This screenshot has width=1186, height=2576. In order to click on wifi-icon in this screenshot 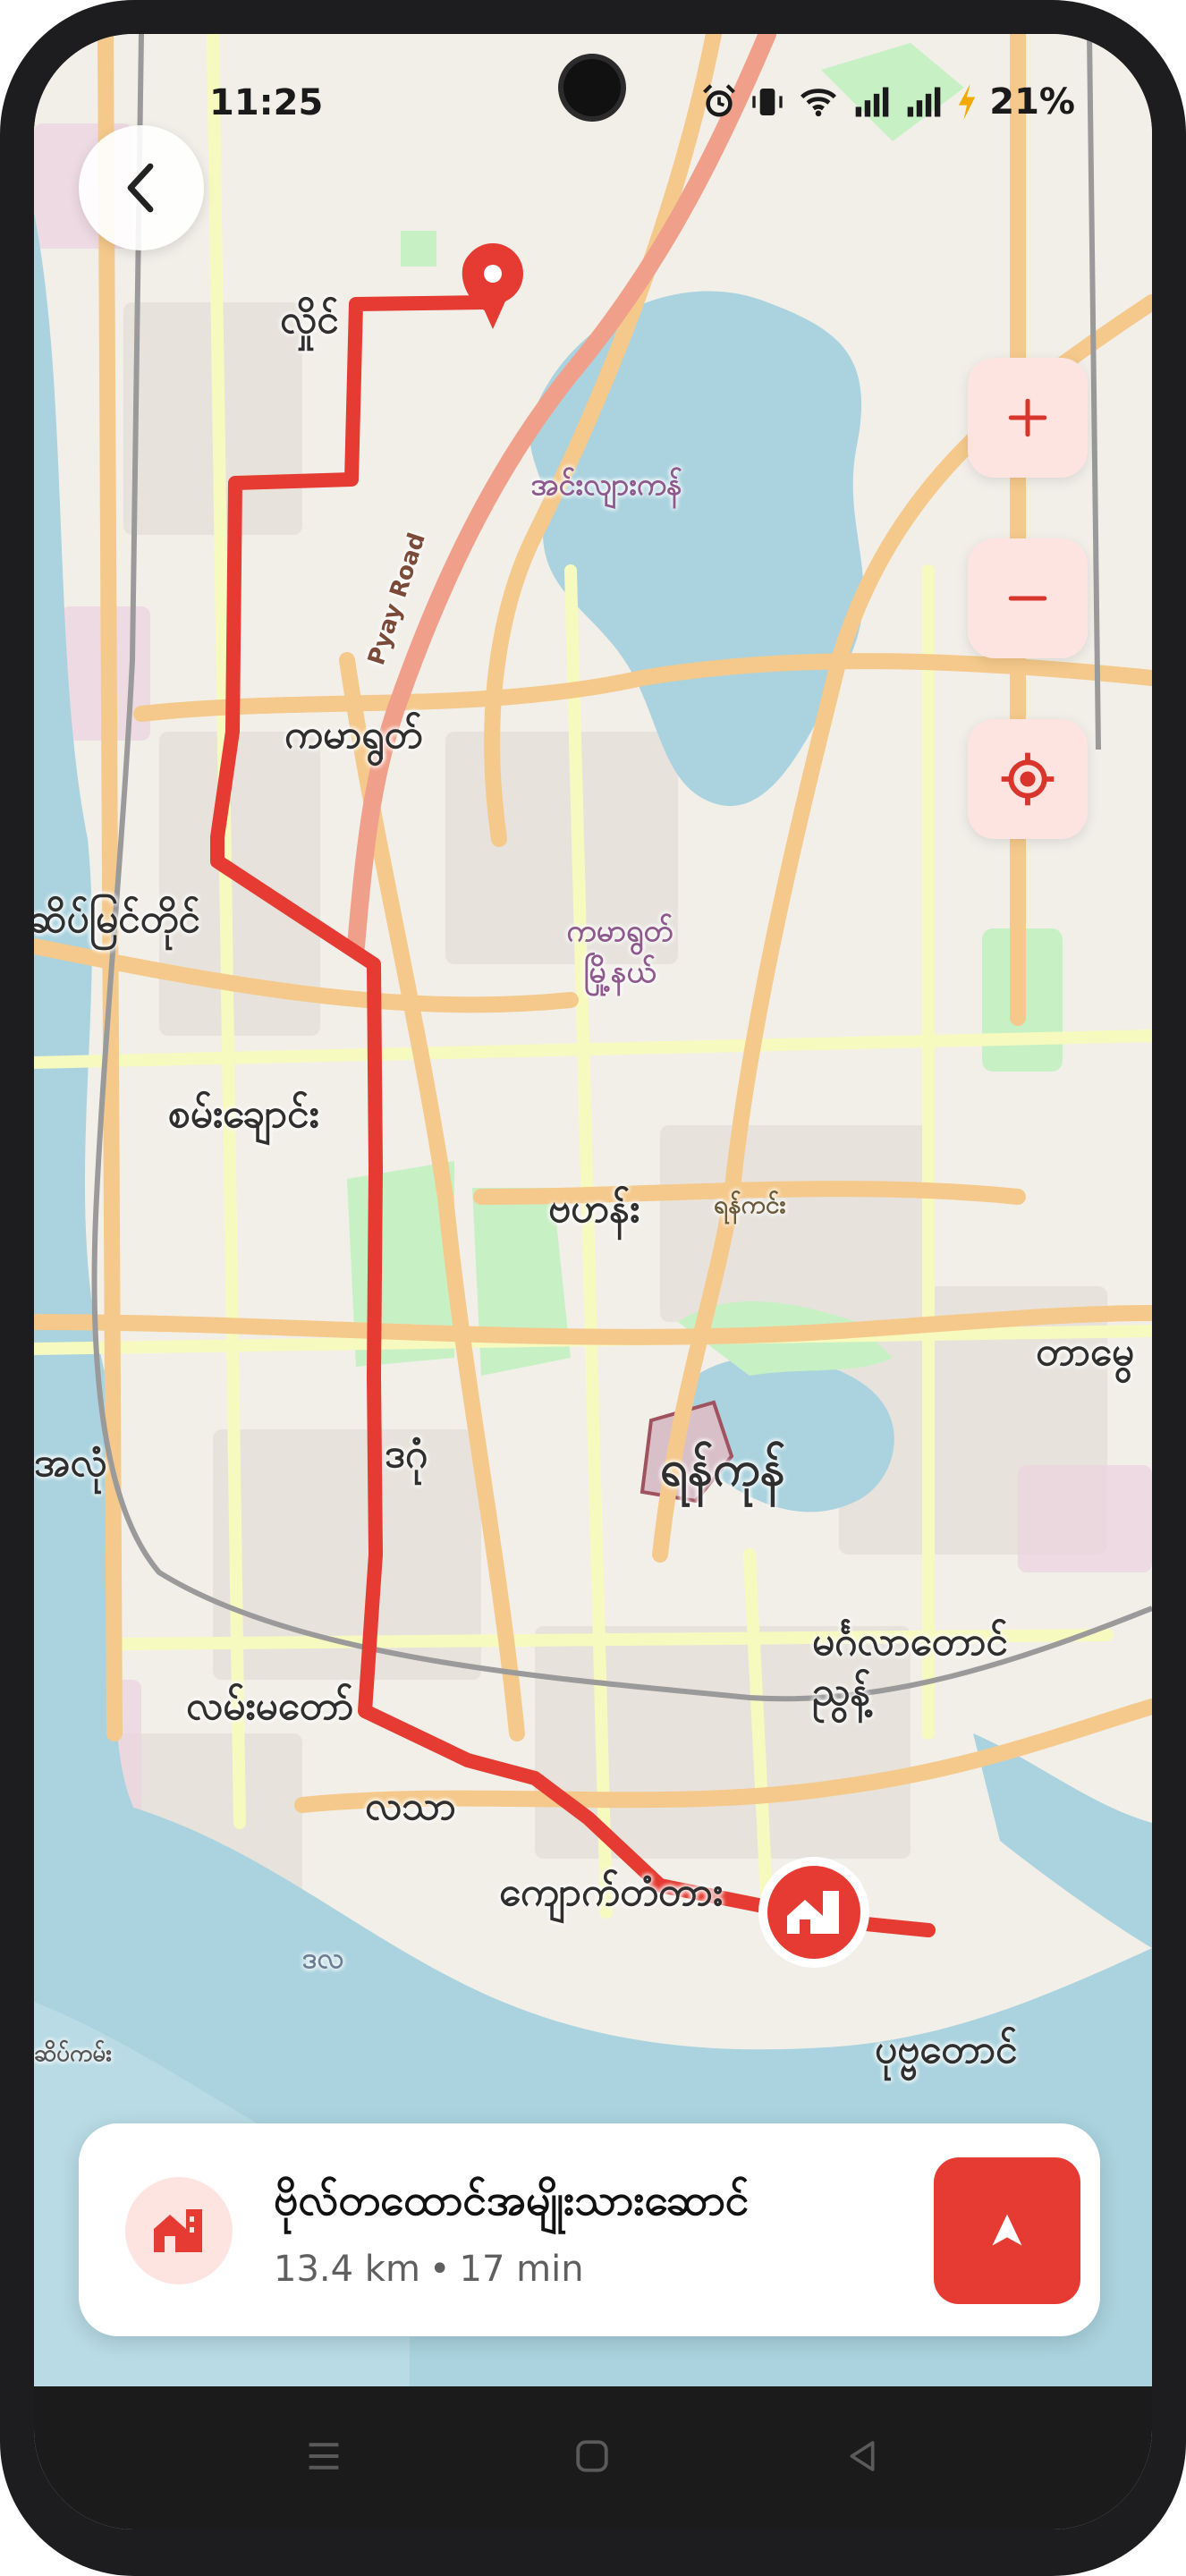, I will do `click(819, 103)`.